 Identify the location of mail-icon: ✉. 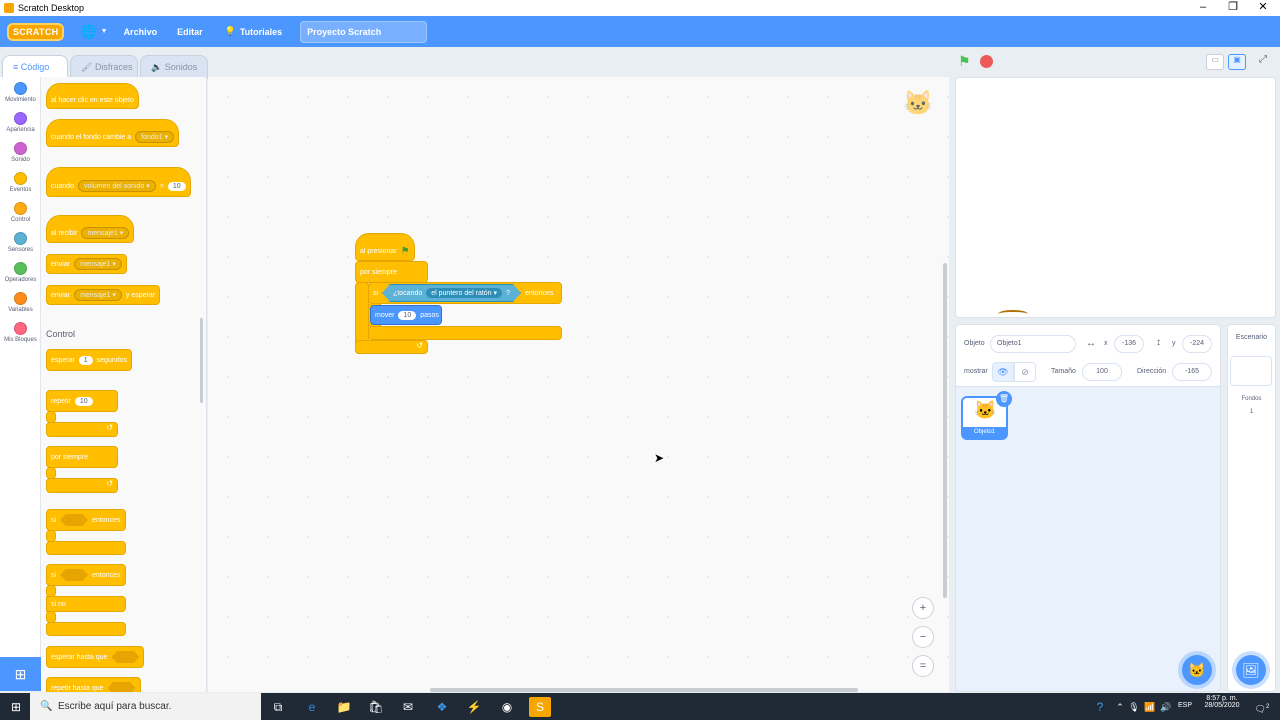
(408, 707).